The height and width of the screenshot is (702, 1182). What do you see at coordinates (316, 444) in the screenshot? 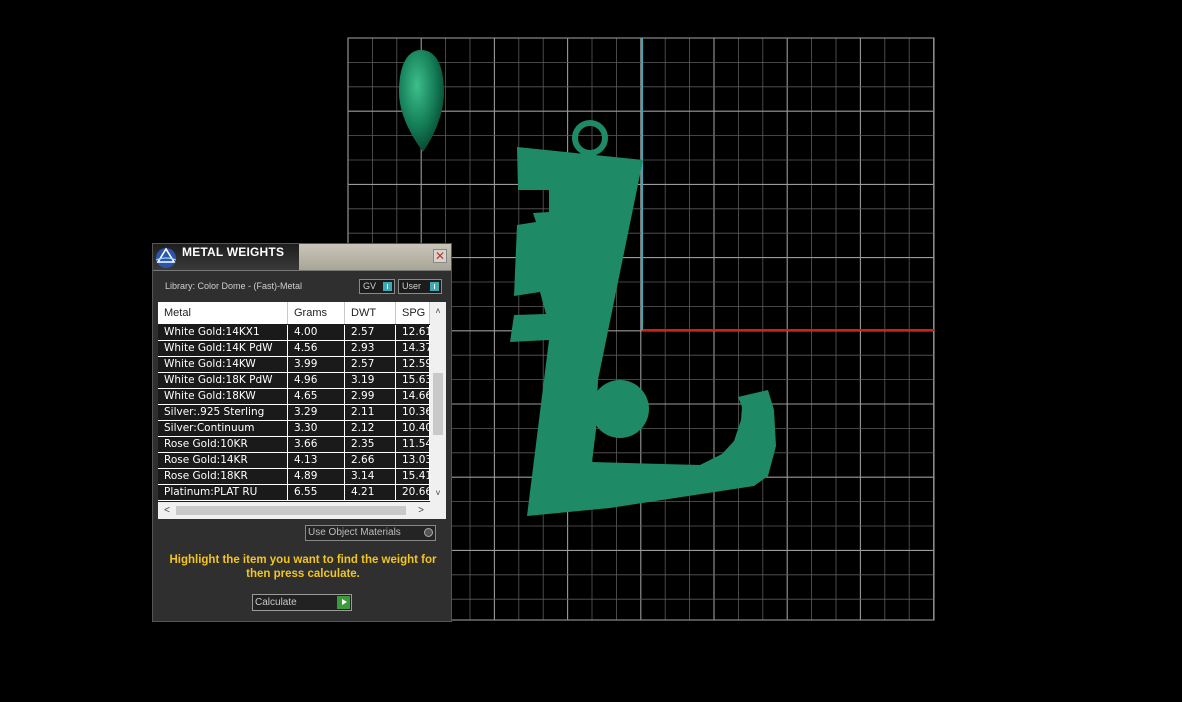
I see `cell-grams: 3.66` at bounding box center [316, 444].